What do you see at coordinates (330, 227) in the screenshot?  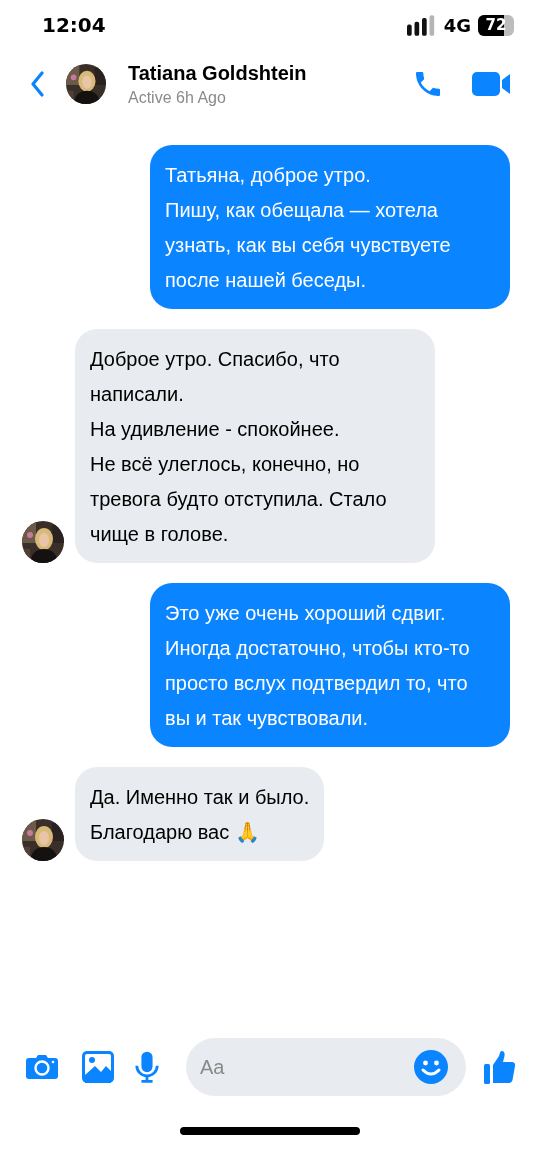 I see `sent-message: Татьяна, доброе утро. Пишу, как обещала — хотела узнать, как вы себя чувствуете после нашей беседы.` at bounding box center [330, 227].